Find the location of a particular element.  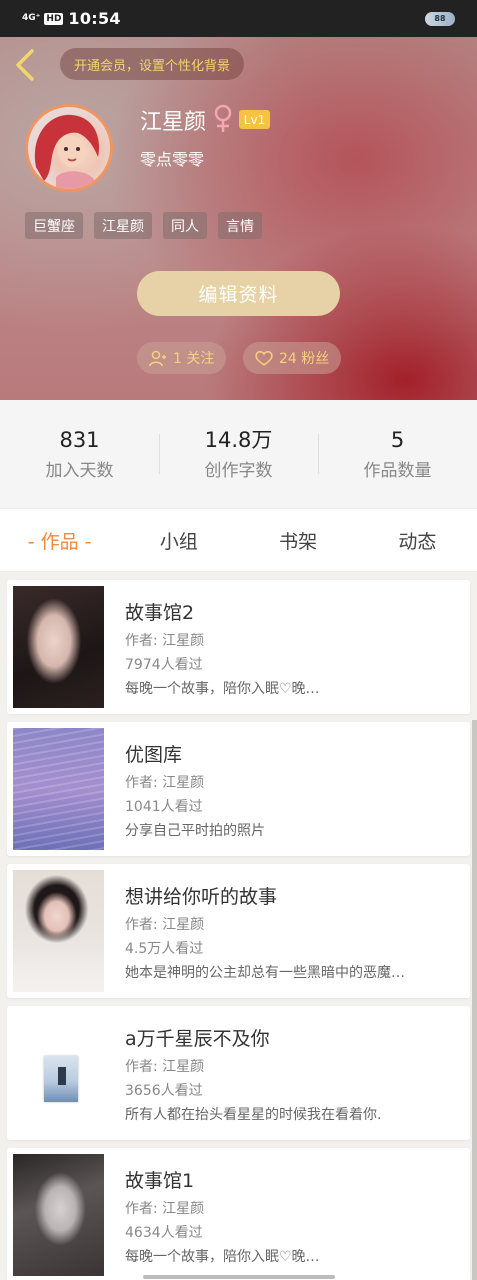

status-time: 10:54 is located at coordinates (94, 18).